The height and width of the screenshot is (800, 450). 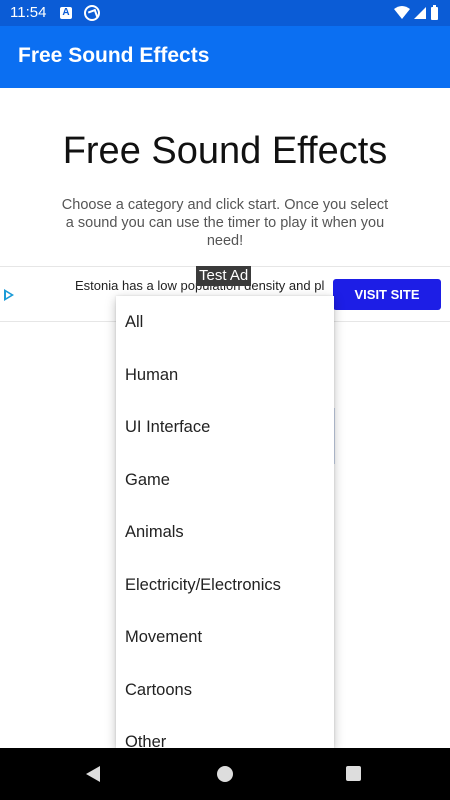 I want to click on ad-choices-icon, so click(x=9, y=295).